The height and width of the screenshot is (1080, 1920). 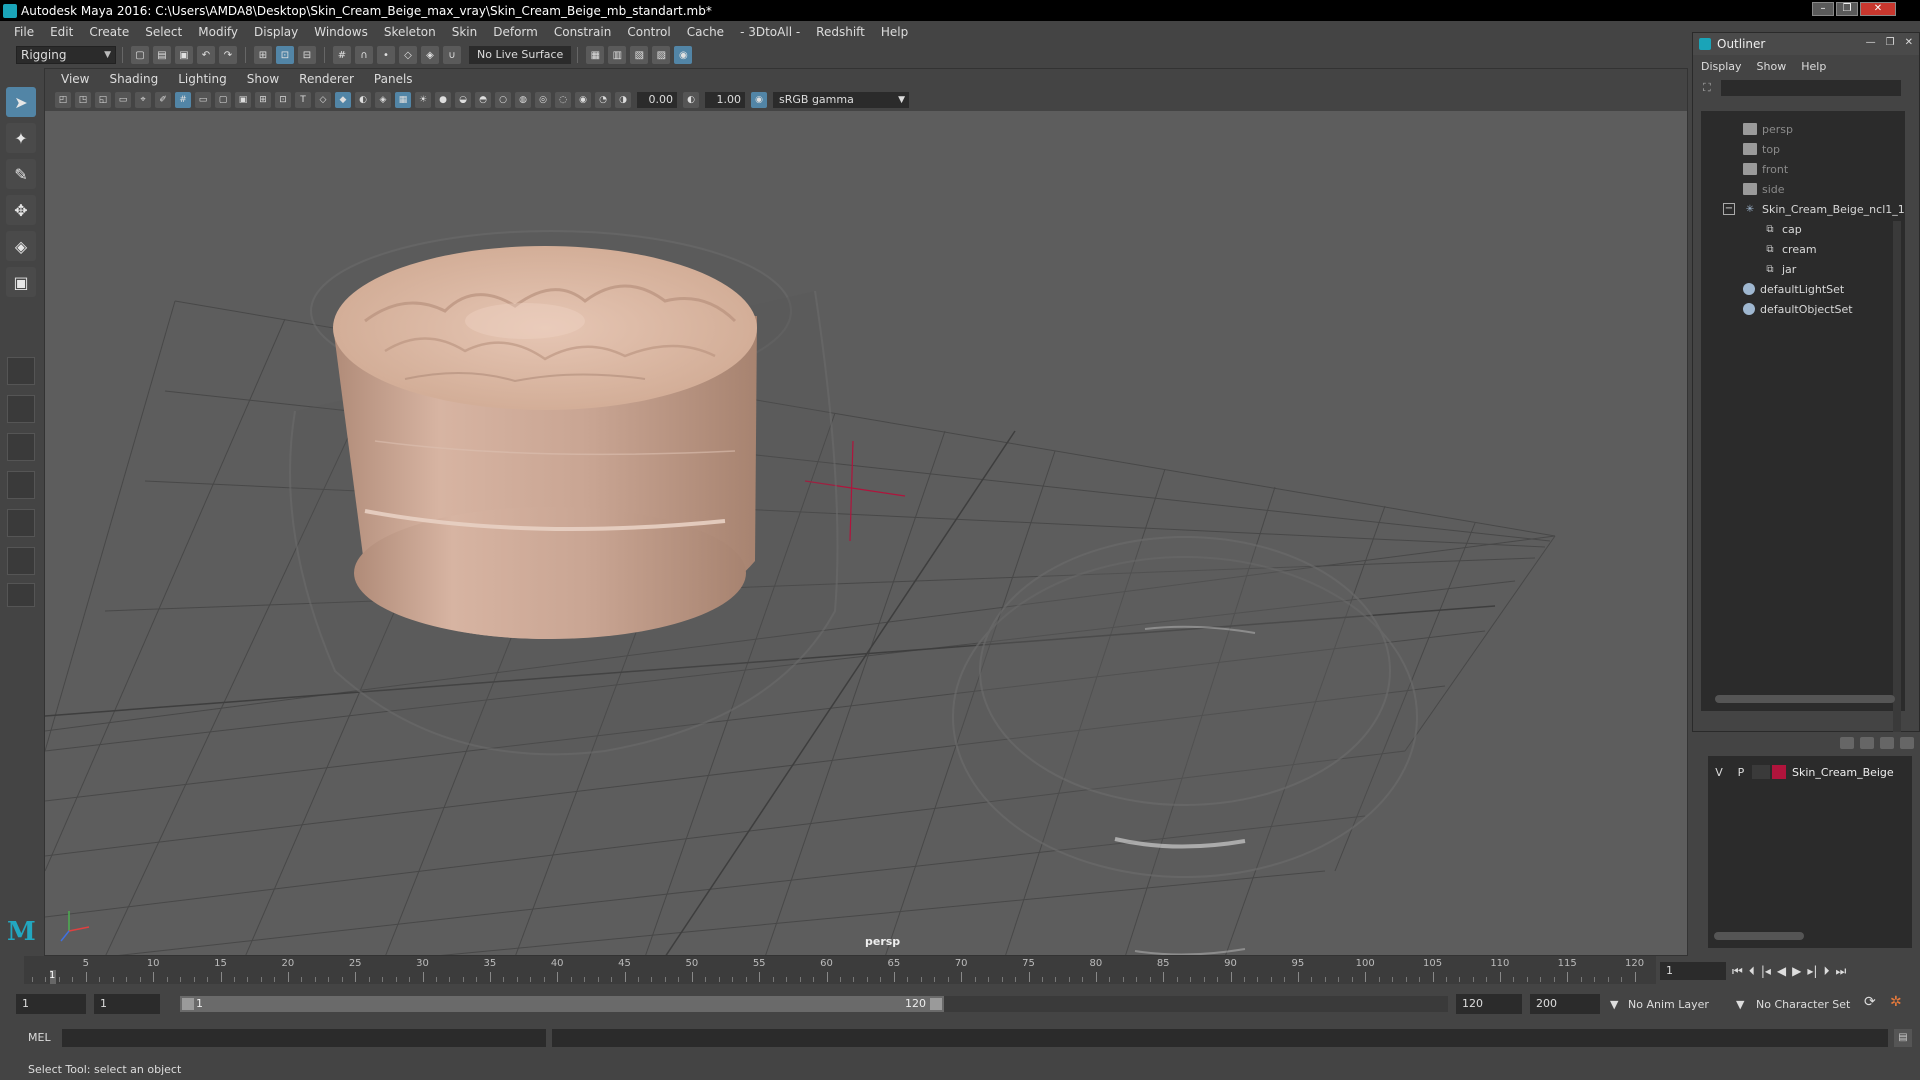 I want to click on exposure-field: 0.00, so click(x=657, y=100).